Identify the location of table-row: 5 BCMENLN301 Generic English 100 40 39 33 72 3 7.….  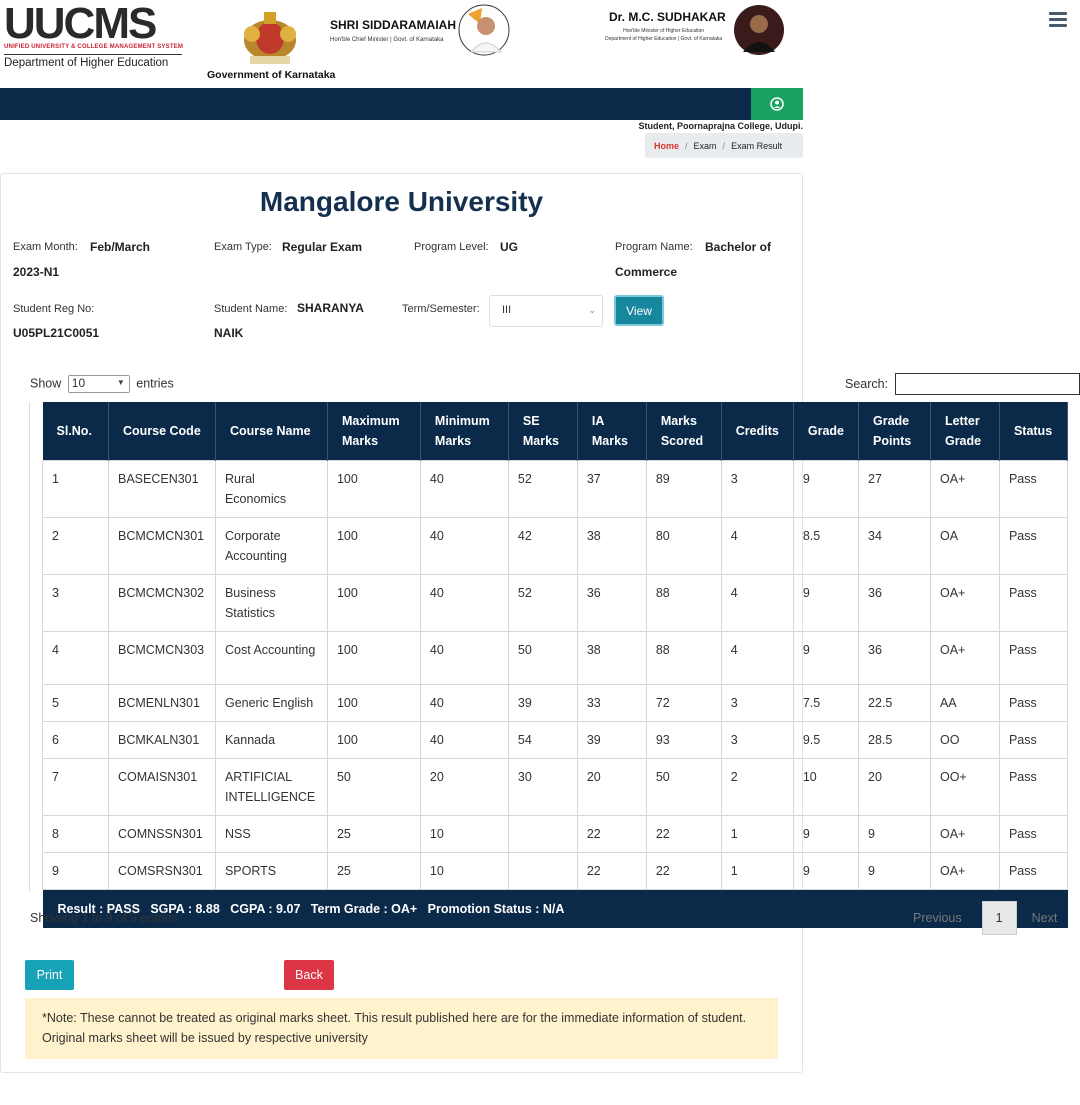
(555, 703).